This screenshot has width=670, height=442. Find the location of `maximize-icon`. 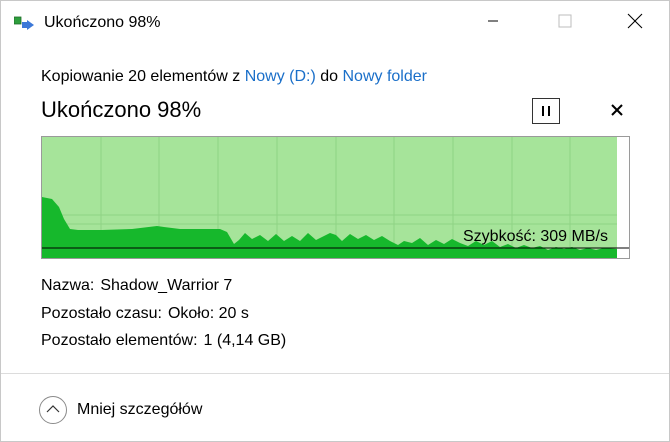

maximize-icon is located at coordinates (565, 23).